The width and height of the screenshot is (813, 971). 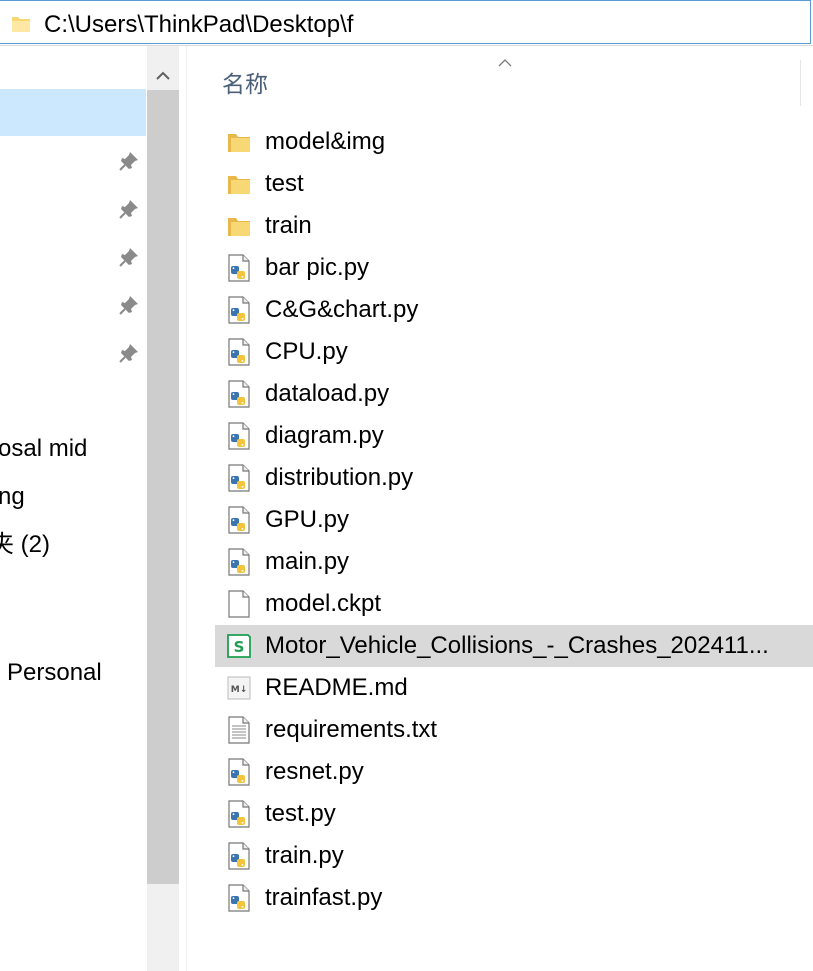 What do you see at coordinates (239, 604) in the screenshot?
I see `file-icon` at bounding box center [239, 604].